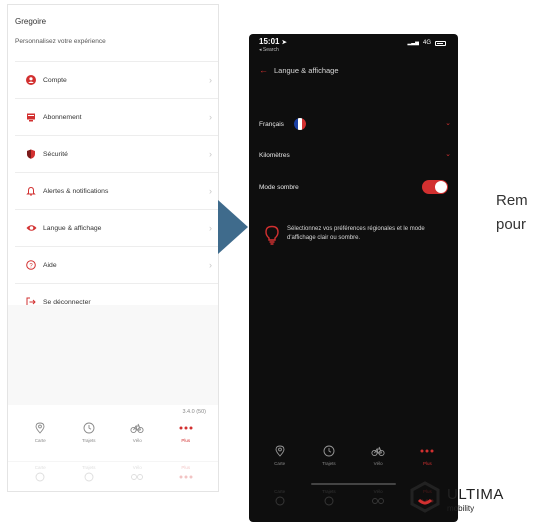 This screenshot has height=532, width=535. I want to click on screen-header: ← Langue & affichage, so click(299, 70).